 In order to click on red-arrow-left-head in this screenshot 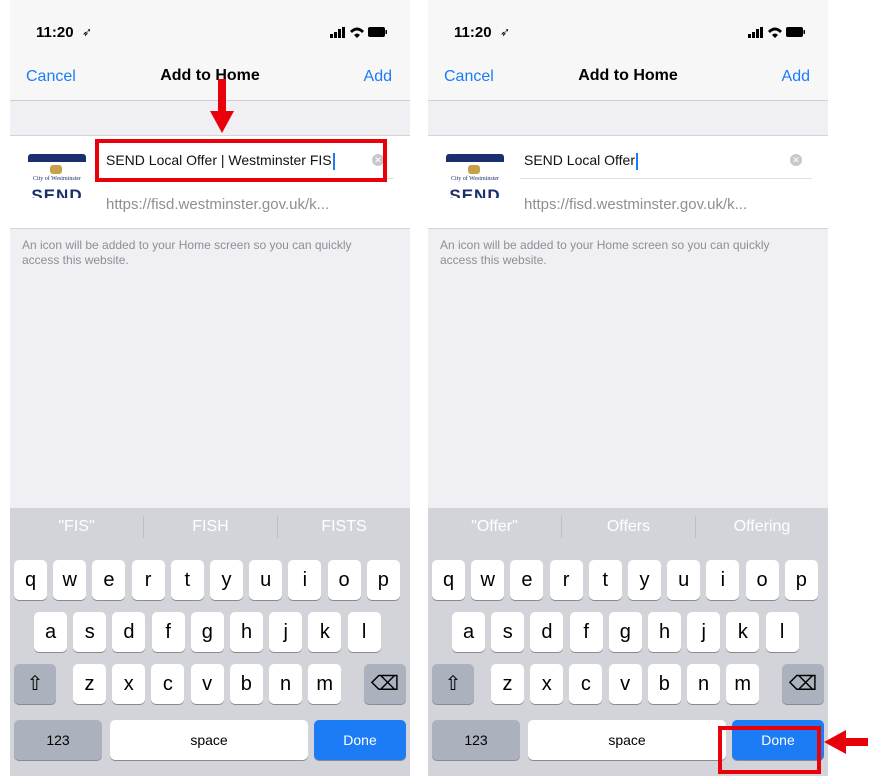, I will do `click(835, 742)`.